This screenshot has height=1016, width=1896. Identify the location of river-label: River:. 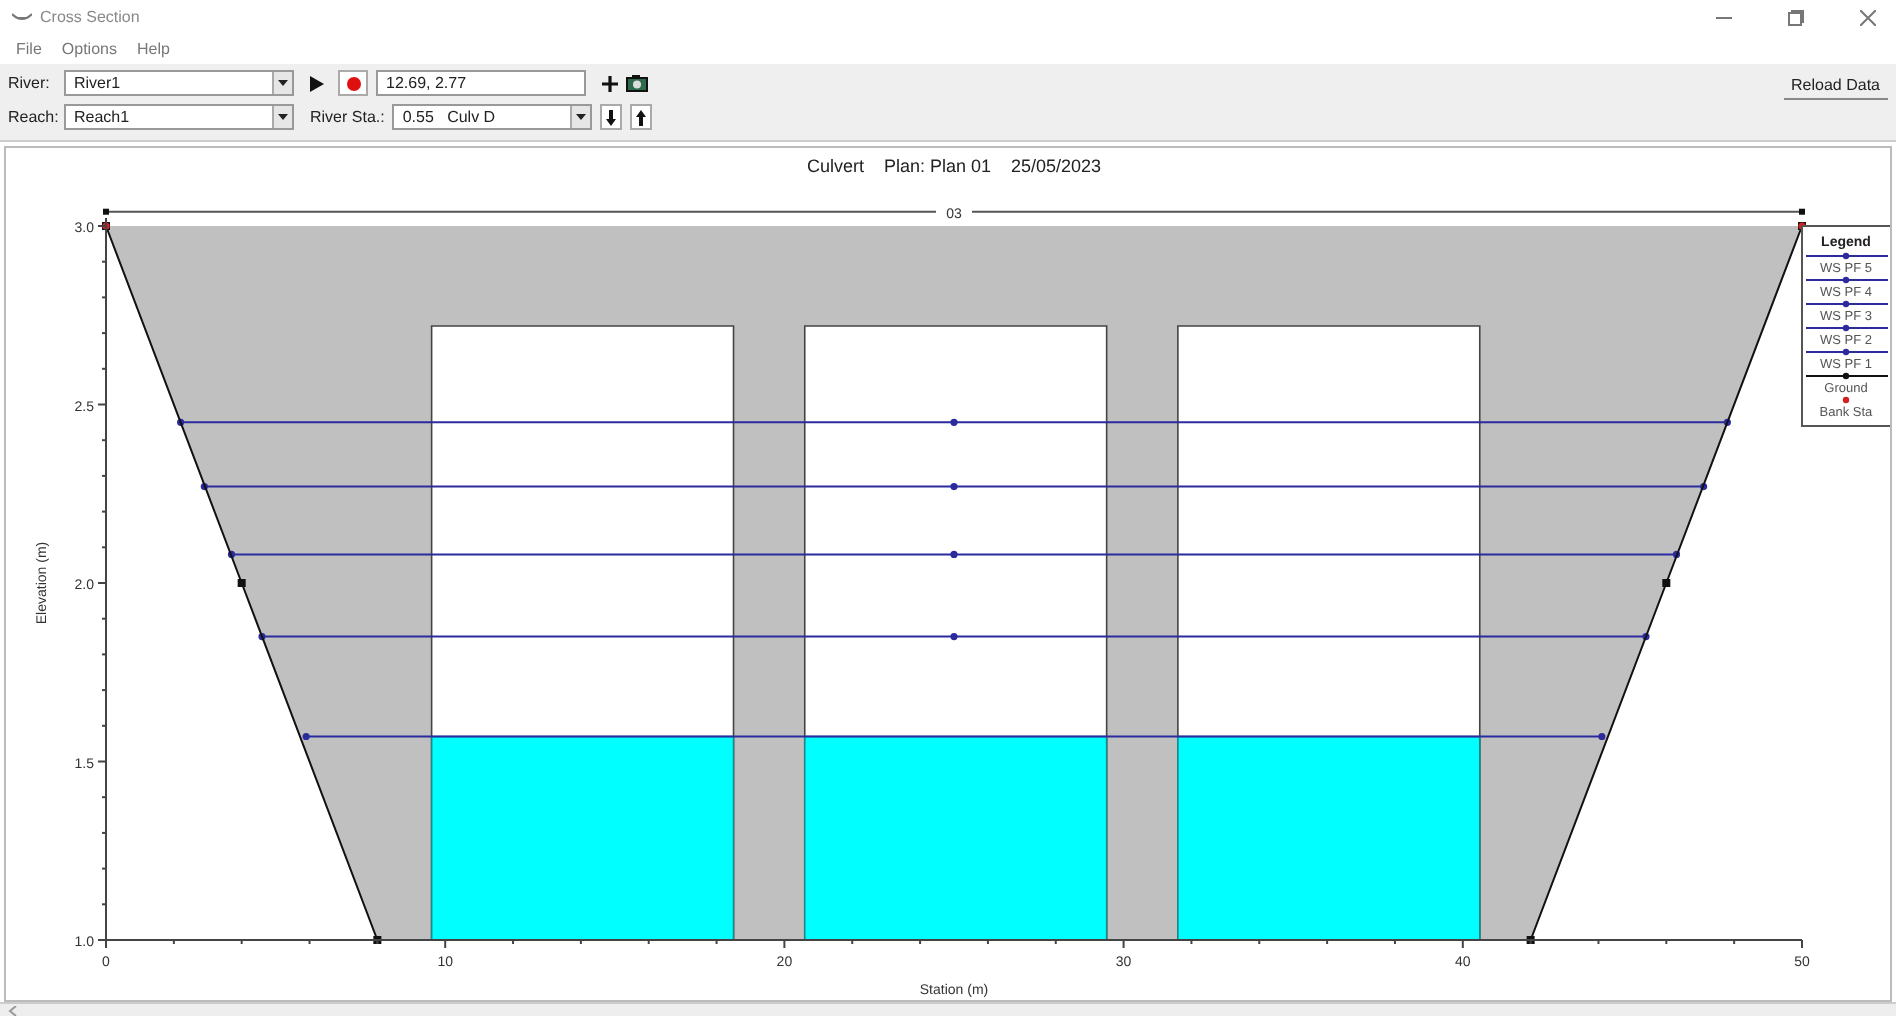
(30, 83).